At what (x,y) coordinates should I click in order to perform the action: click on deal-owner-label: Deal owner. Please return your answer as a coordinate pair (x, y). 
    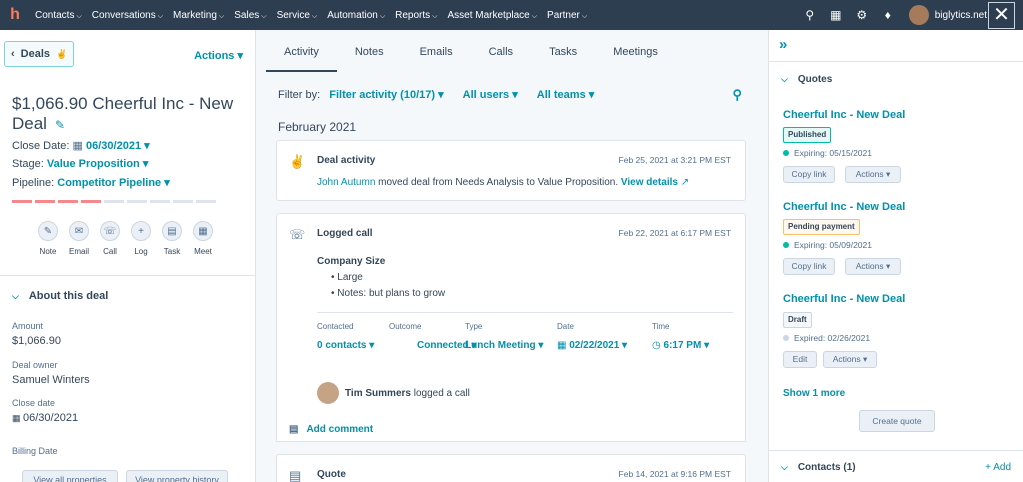
    Looking at the image, I should click on (35, 365).